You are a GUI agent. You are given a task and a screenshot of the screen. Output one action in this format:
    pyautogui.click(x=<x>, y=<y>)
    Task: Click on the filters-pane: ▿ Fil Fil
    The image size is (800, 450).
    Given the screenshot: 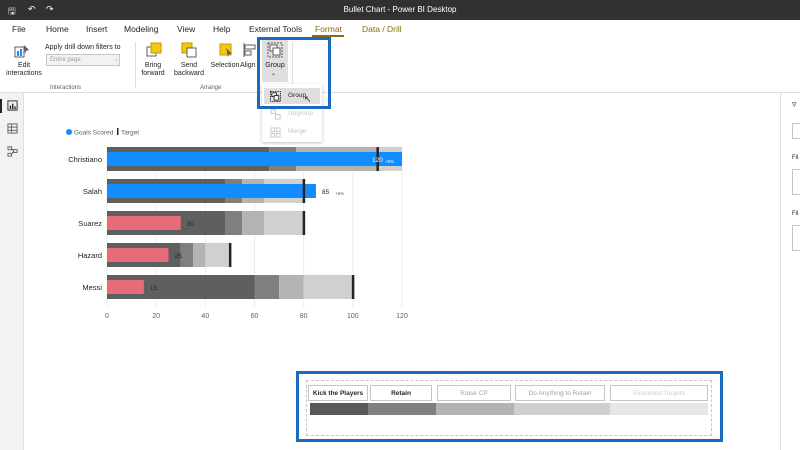 What is the action you would take?
    pyautogui.click(x=790, y=271)
    